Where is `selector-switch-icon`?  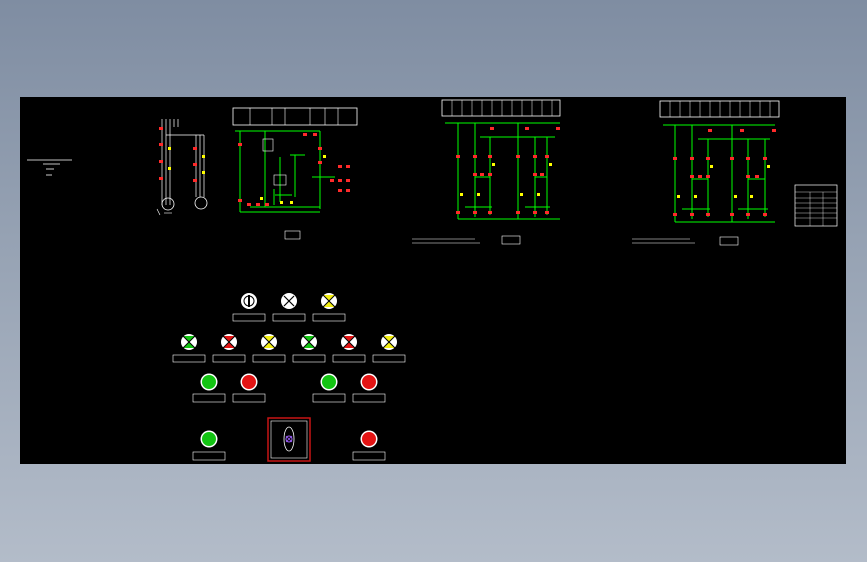 selector-switch-icon is located at coordinates (249, 307).